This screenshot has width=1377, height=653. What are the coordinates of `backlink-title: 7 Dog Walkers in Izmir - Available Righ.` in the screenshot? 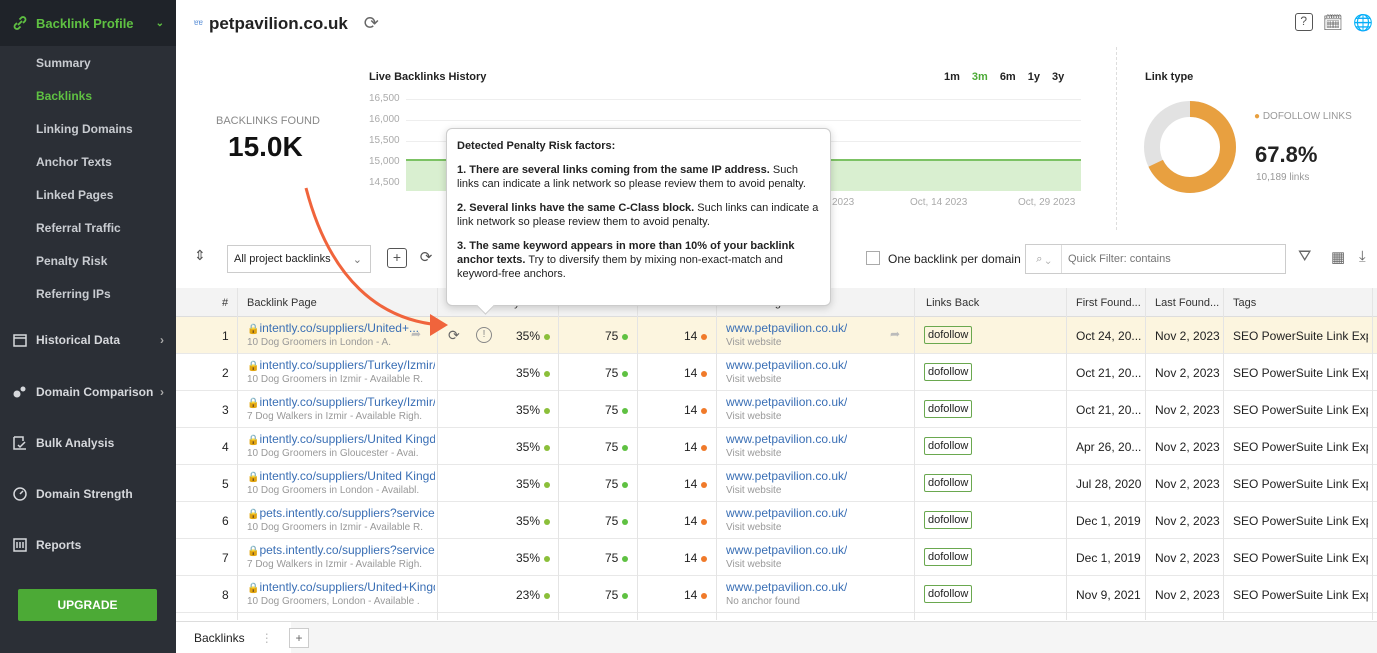 It's located at (335, 416).